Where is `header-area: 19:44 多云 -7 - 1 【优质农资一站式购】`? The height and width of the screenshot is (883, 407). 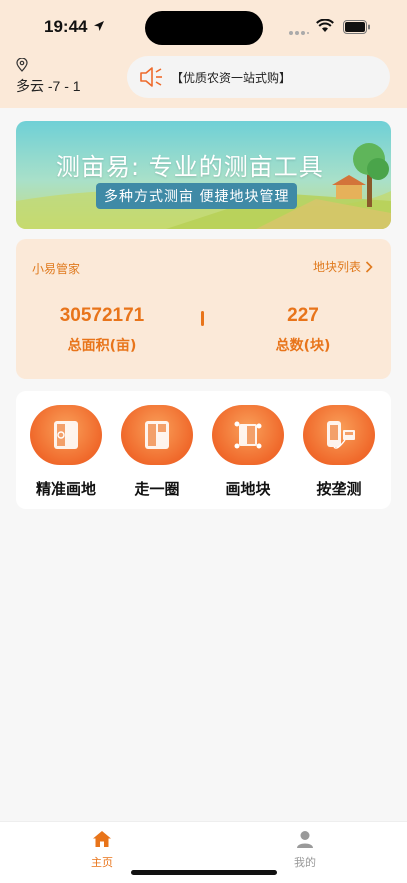
header-area: 19:44 多云 -7 - 1 【优质农资一站式购】 is located at coordinates (203, 54).